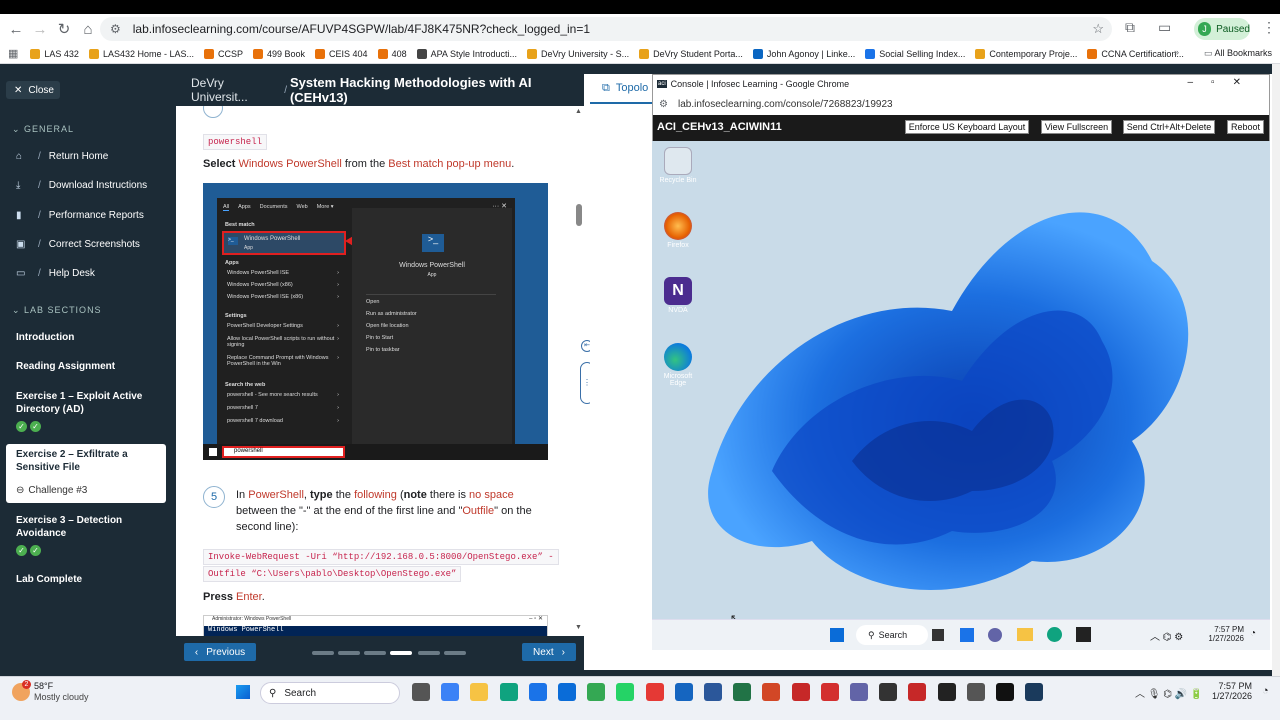 This screenshot has width=1280, height=720. I want to click on bookmark-item: CEIS 404, so click(341, 53).